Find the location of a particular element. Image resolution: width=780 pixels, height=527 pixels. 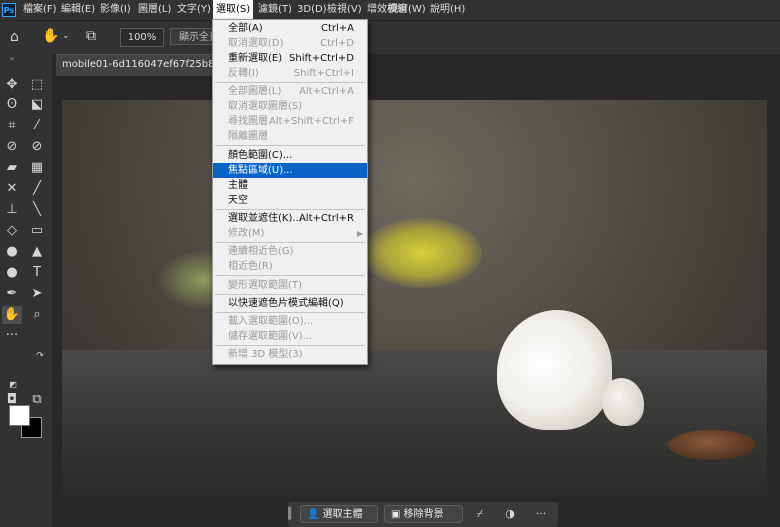

dodge-tool-icon: ● is located at coordinates (12, 273).